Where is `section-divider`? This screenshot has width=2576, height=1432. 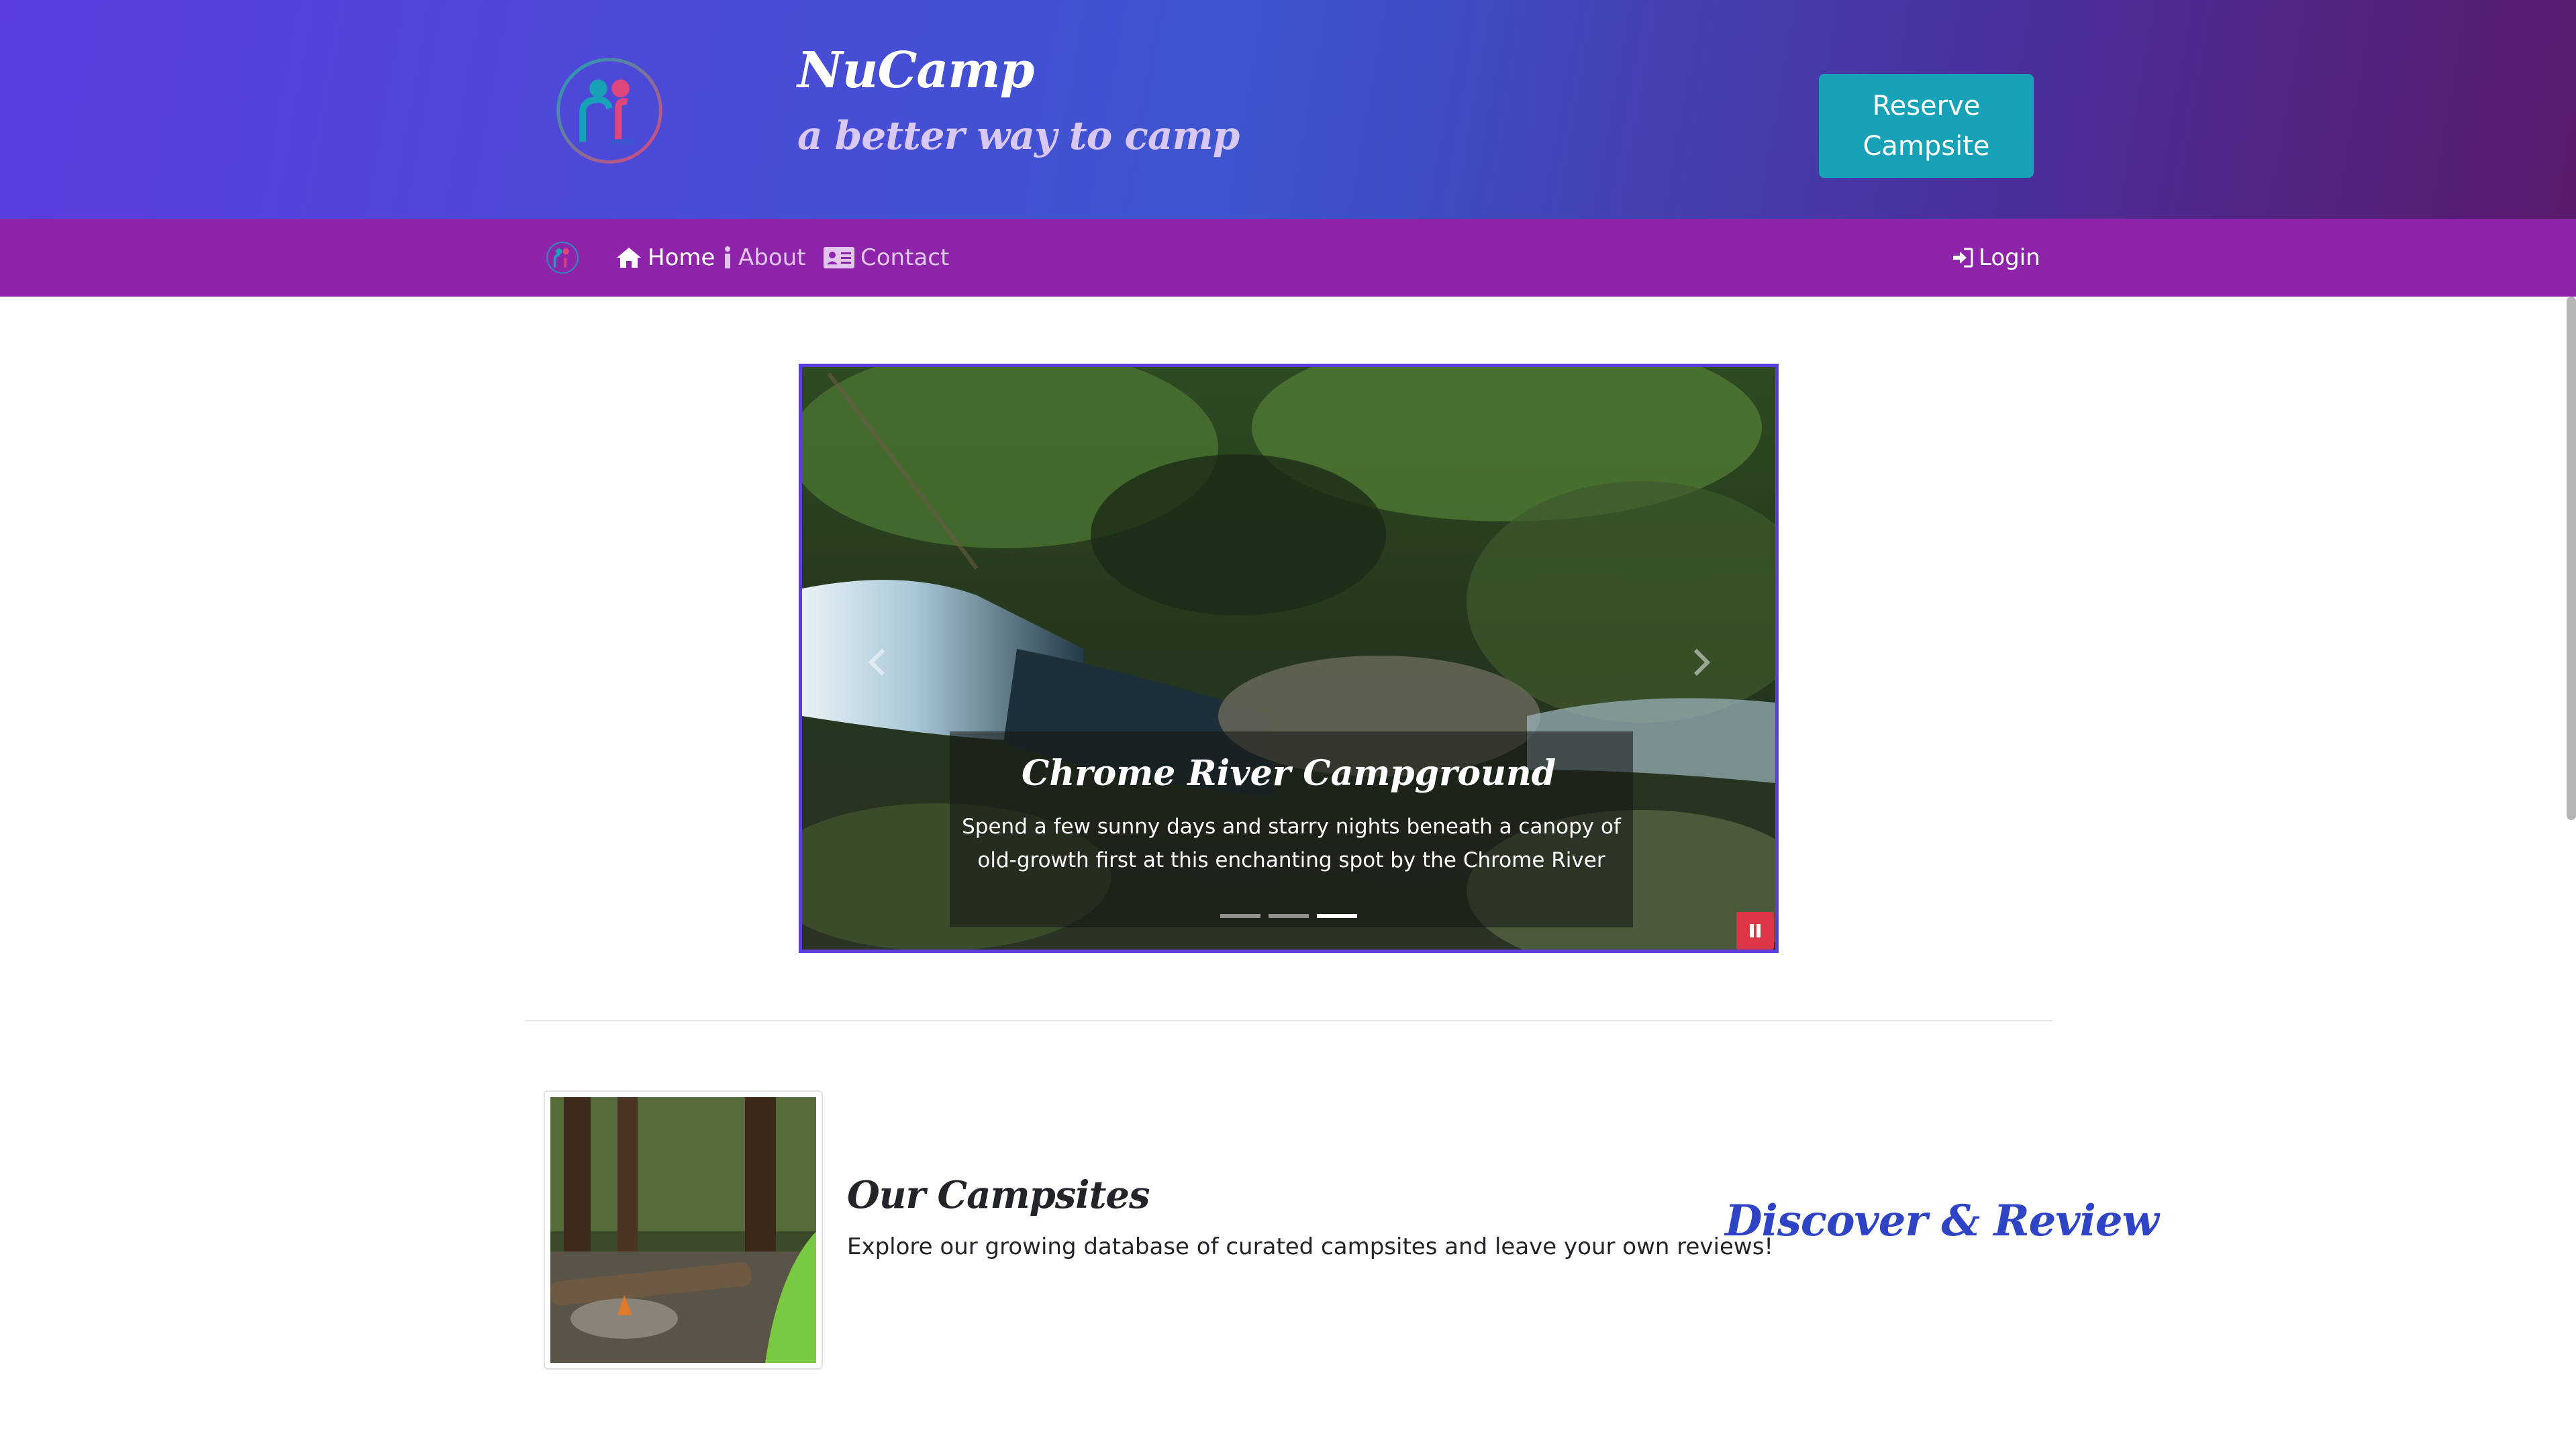
section-divider is located at coordinates (1288, 1020).